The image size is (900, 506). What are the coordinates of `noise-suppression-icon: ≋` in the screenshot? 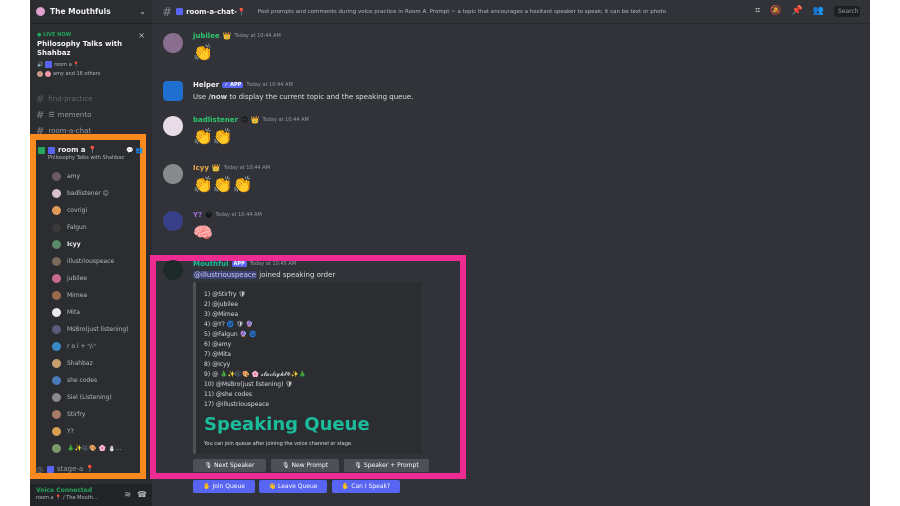 It's located at (127, 494).